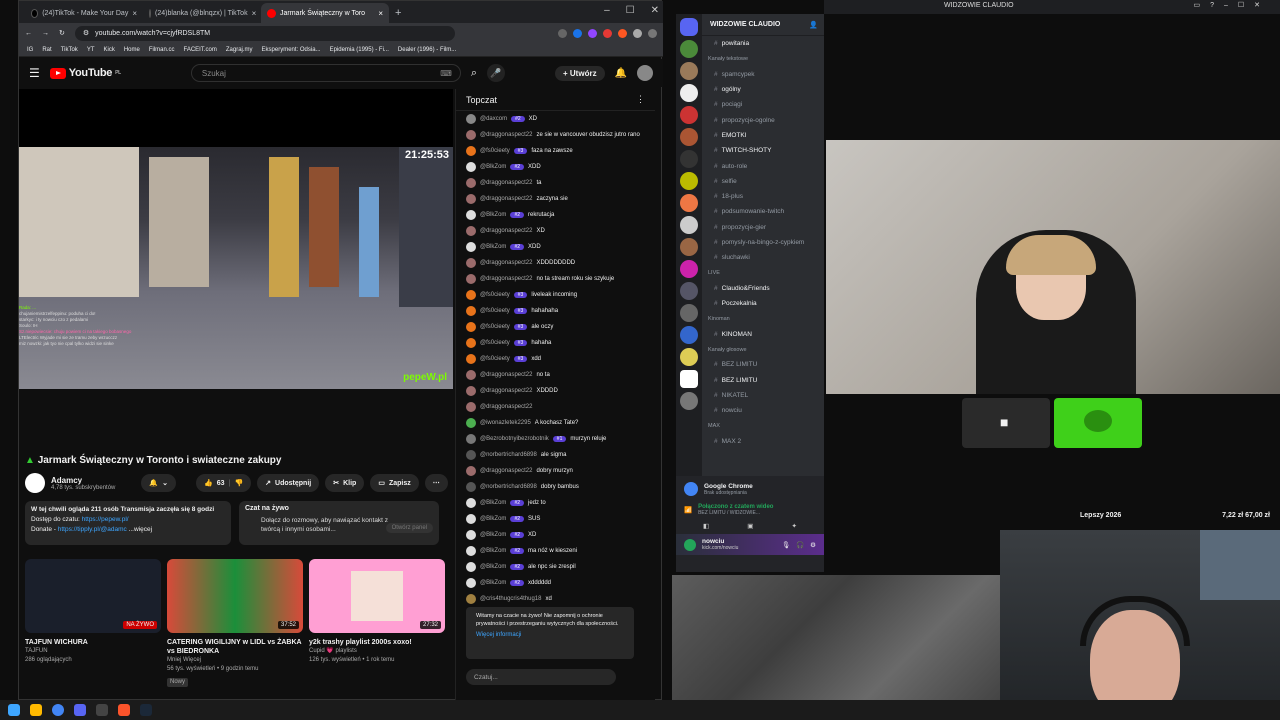 The image size is (1280, 720). I want to click on channel-item: # BEZ LIMITU, so click(763, 380).